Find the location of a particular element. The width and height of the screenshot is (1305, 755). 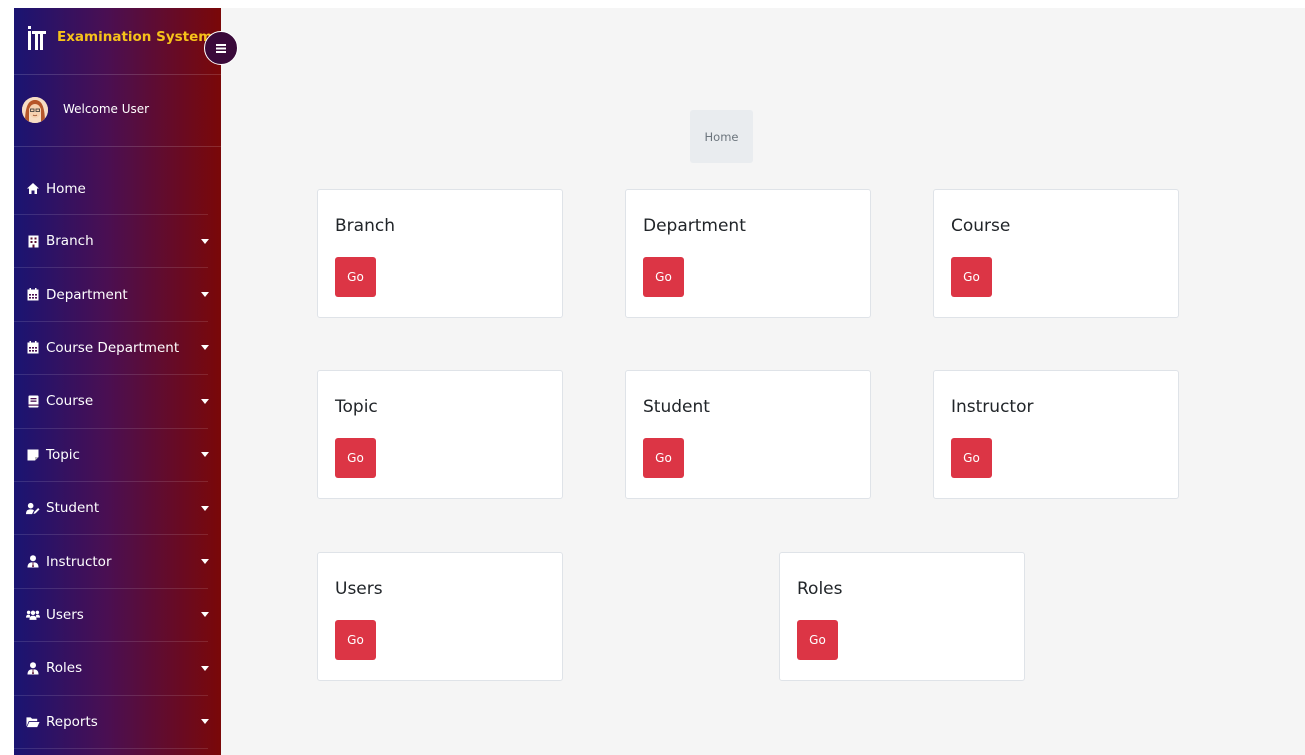

home-icon is located at coordinates (33, 189).